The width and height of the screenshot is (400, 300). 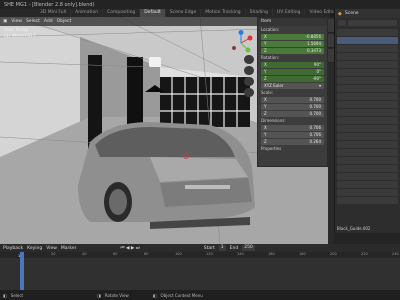 What do you see at coordinates (313, 36) in the screenshot?
I see `field-value: -0.8856` at bounding box center [313, 36].